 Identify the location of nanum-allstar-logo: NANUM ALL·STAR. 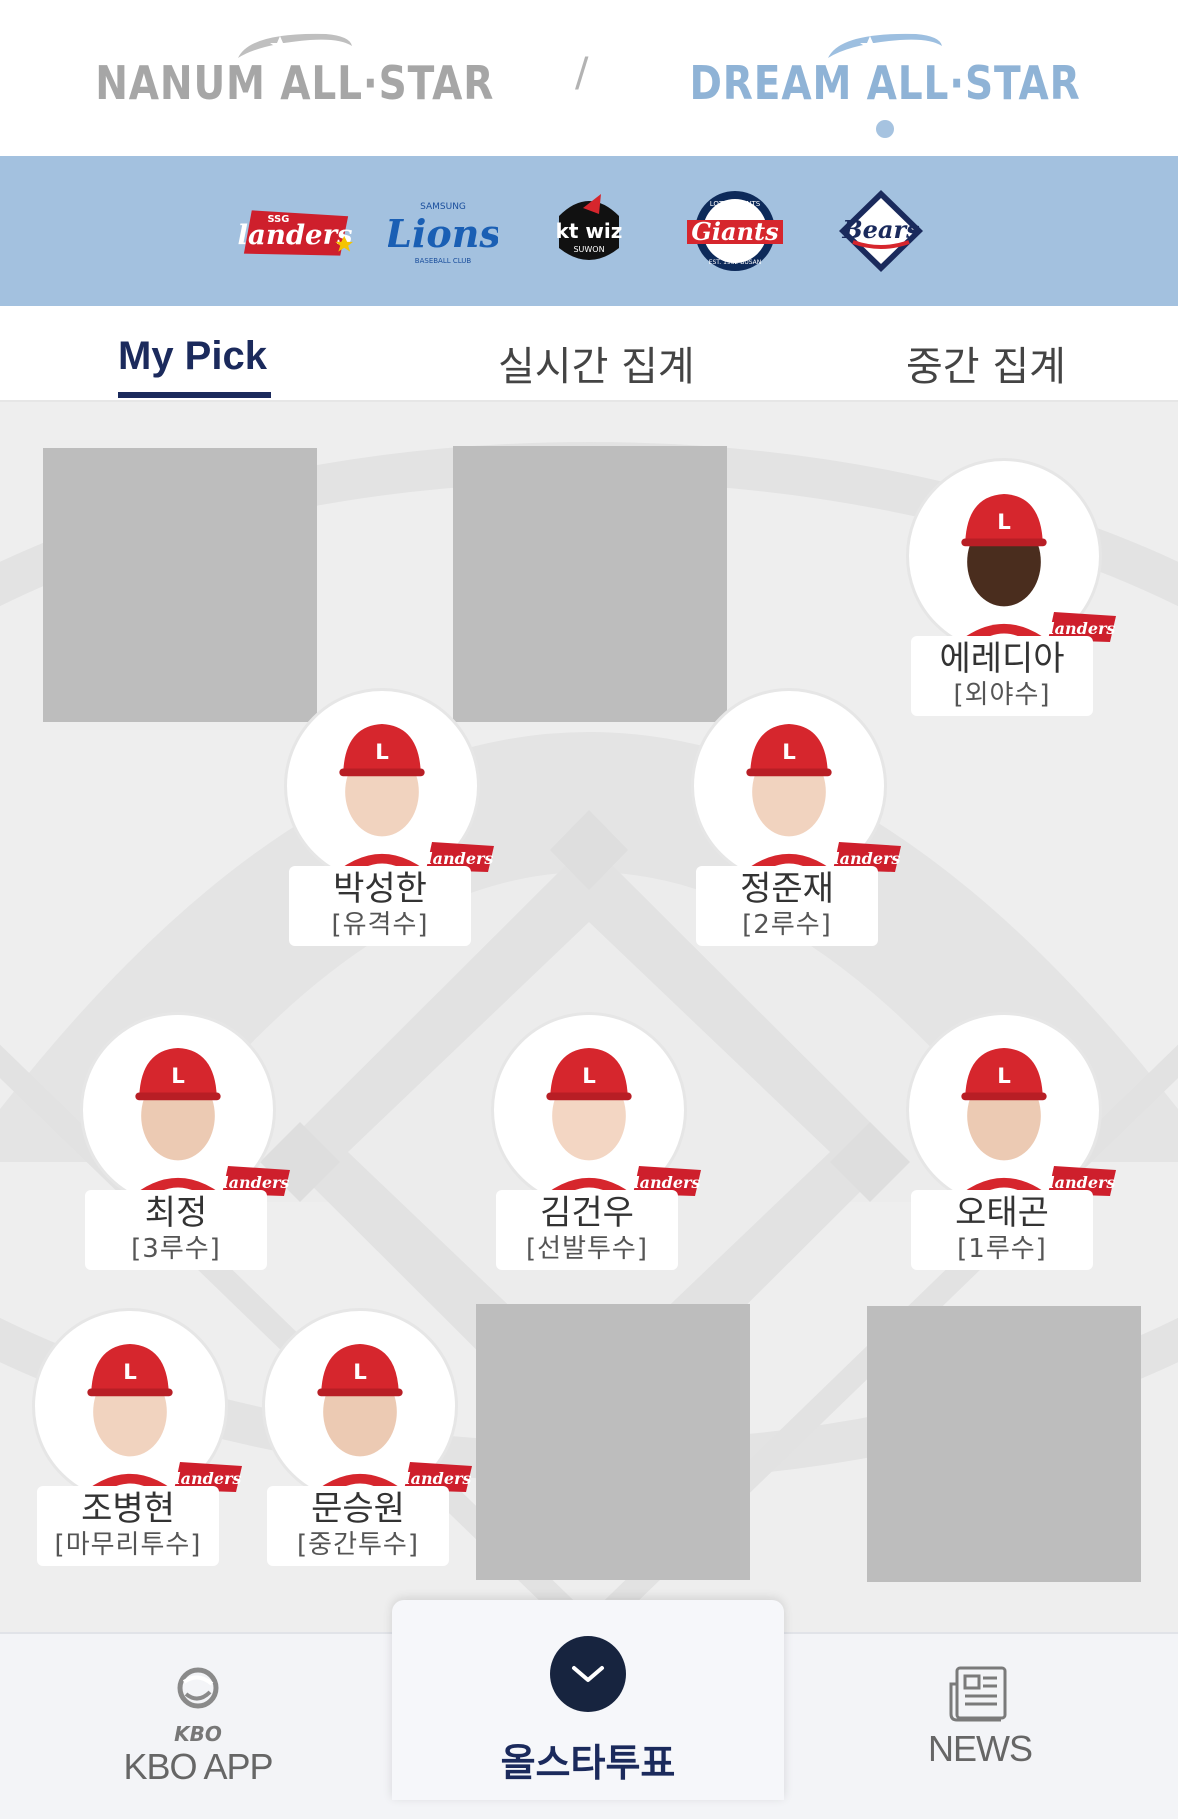
(295, 88).